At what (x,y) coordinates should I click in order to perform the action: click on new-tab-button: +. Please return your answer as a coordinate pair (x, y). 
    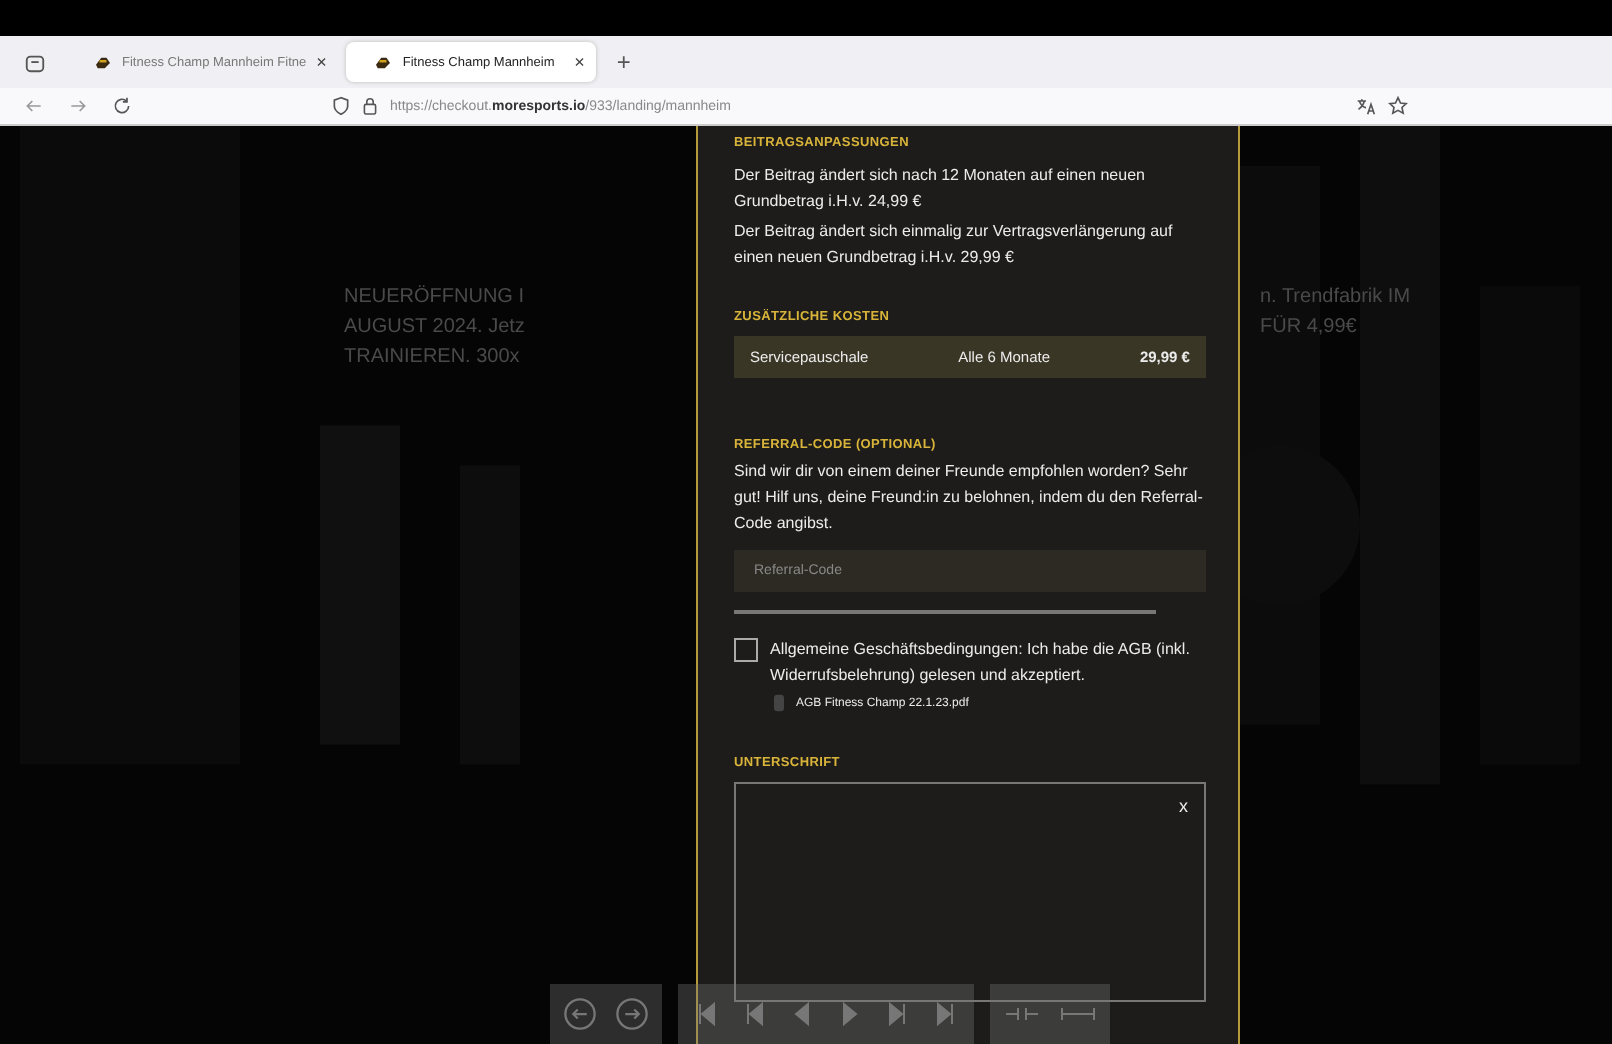
    Looking at the image, I should click on (623, 62).